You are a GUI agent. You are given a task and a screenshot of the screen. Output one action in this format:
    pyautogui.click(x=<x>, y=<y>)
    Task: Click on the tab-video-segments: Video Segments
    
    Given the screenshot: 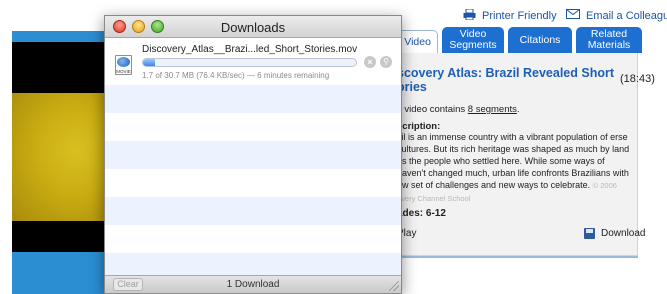 What is the action you would take?
    pyautogui.click(x=473, y=40)
    